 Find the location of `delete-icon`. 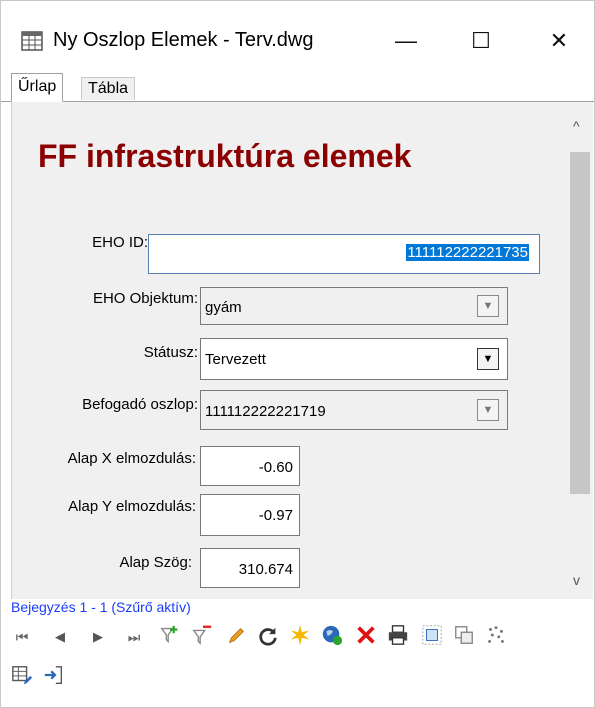

delete-icon is located at coordinates (366, 635).